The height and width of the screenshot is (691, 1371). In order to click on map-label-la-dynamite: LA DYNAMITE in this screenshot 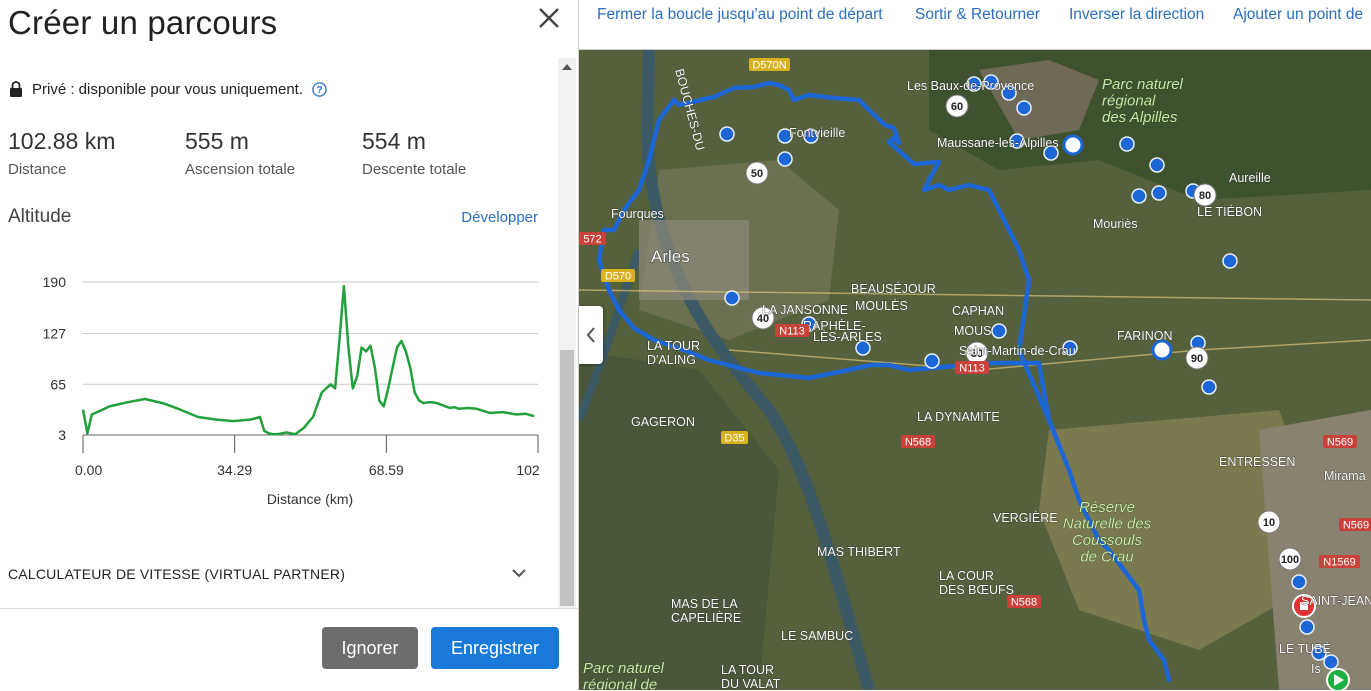, I will do `click(958, 417)`.